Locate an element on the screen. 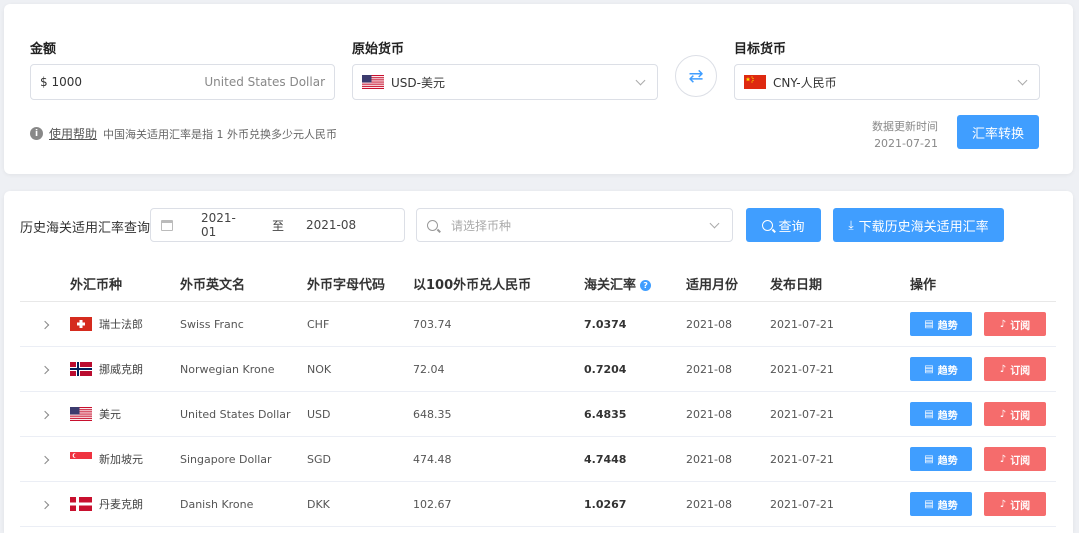 This screenshot has width=1079, height=533. swap-currencies-button: ⇄ is located at coordinates (696, 76).